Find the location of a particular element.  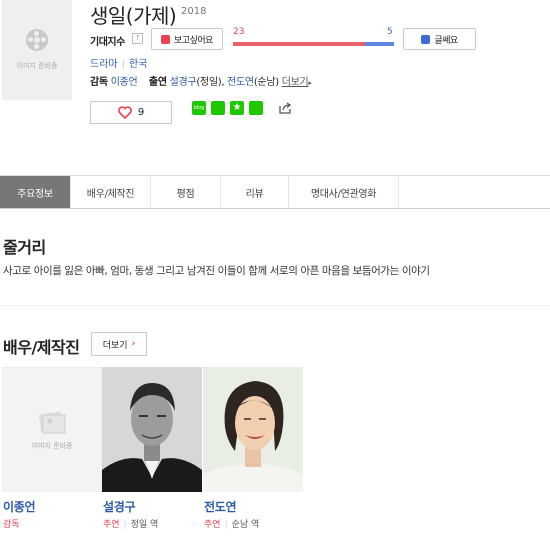

share-icon is located at coordinates (285, 108).